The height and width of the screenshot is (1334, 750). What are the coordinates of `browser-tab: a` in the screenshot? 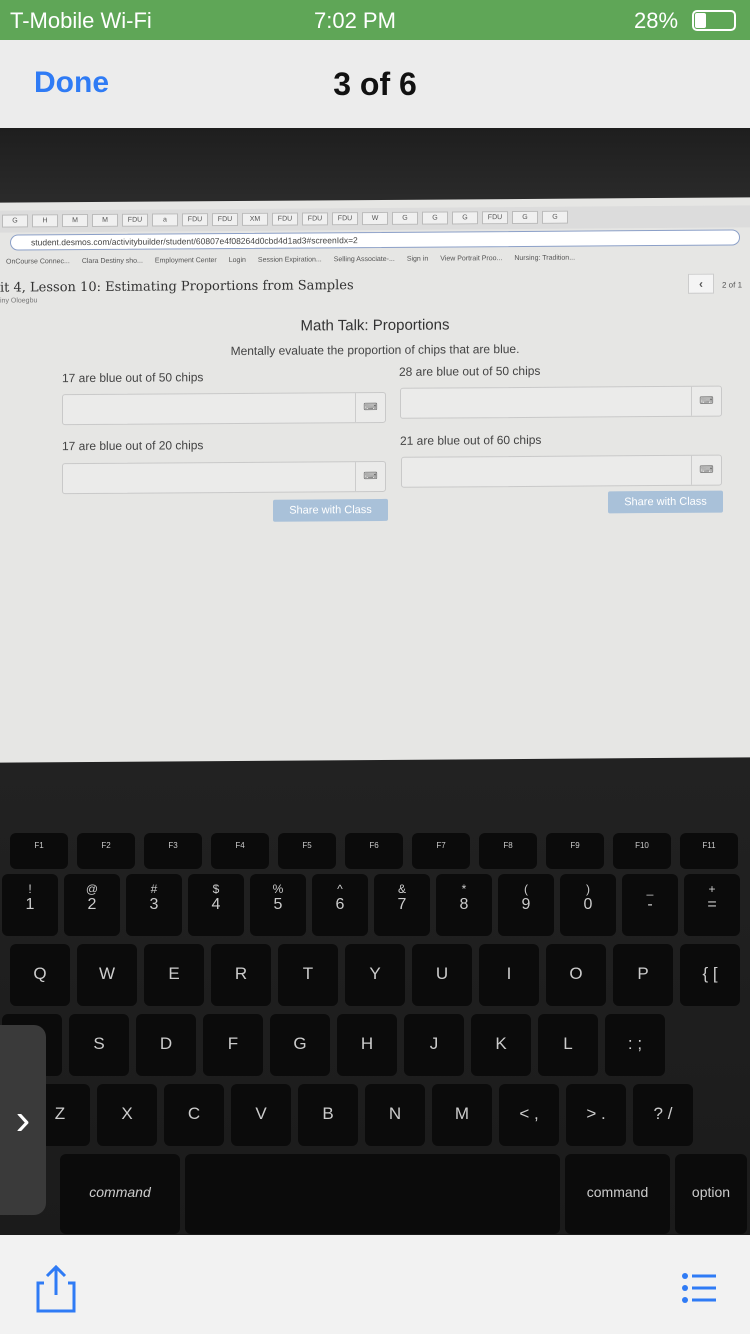 It's located at (165, 220).